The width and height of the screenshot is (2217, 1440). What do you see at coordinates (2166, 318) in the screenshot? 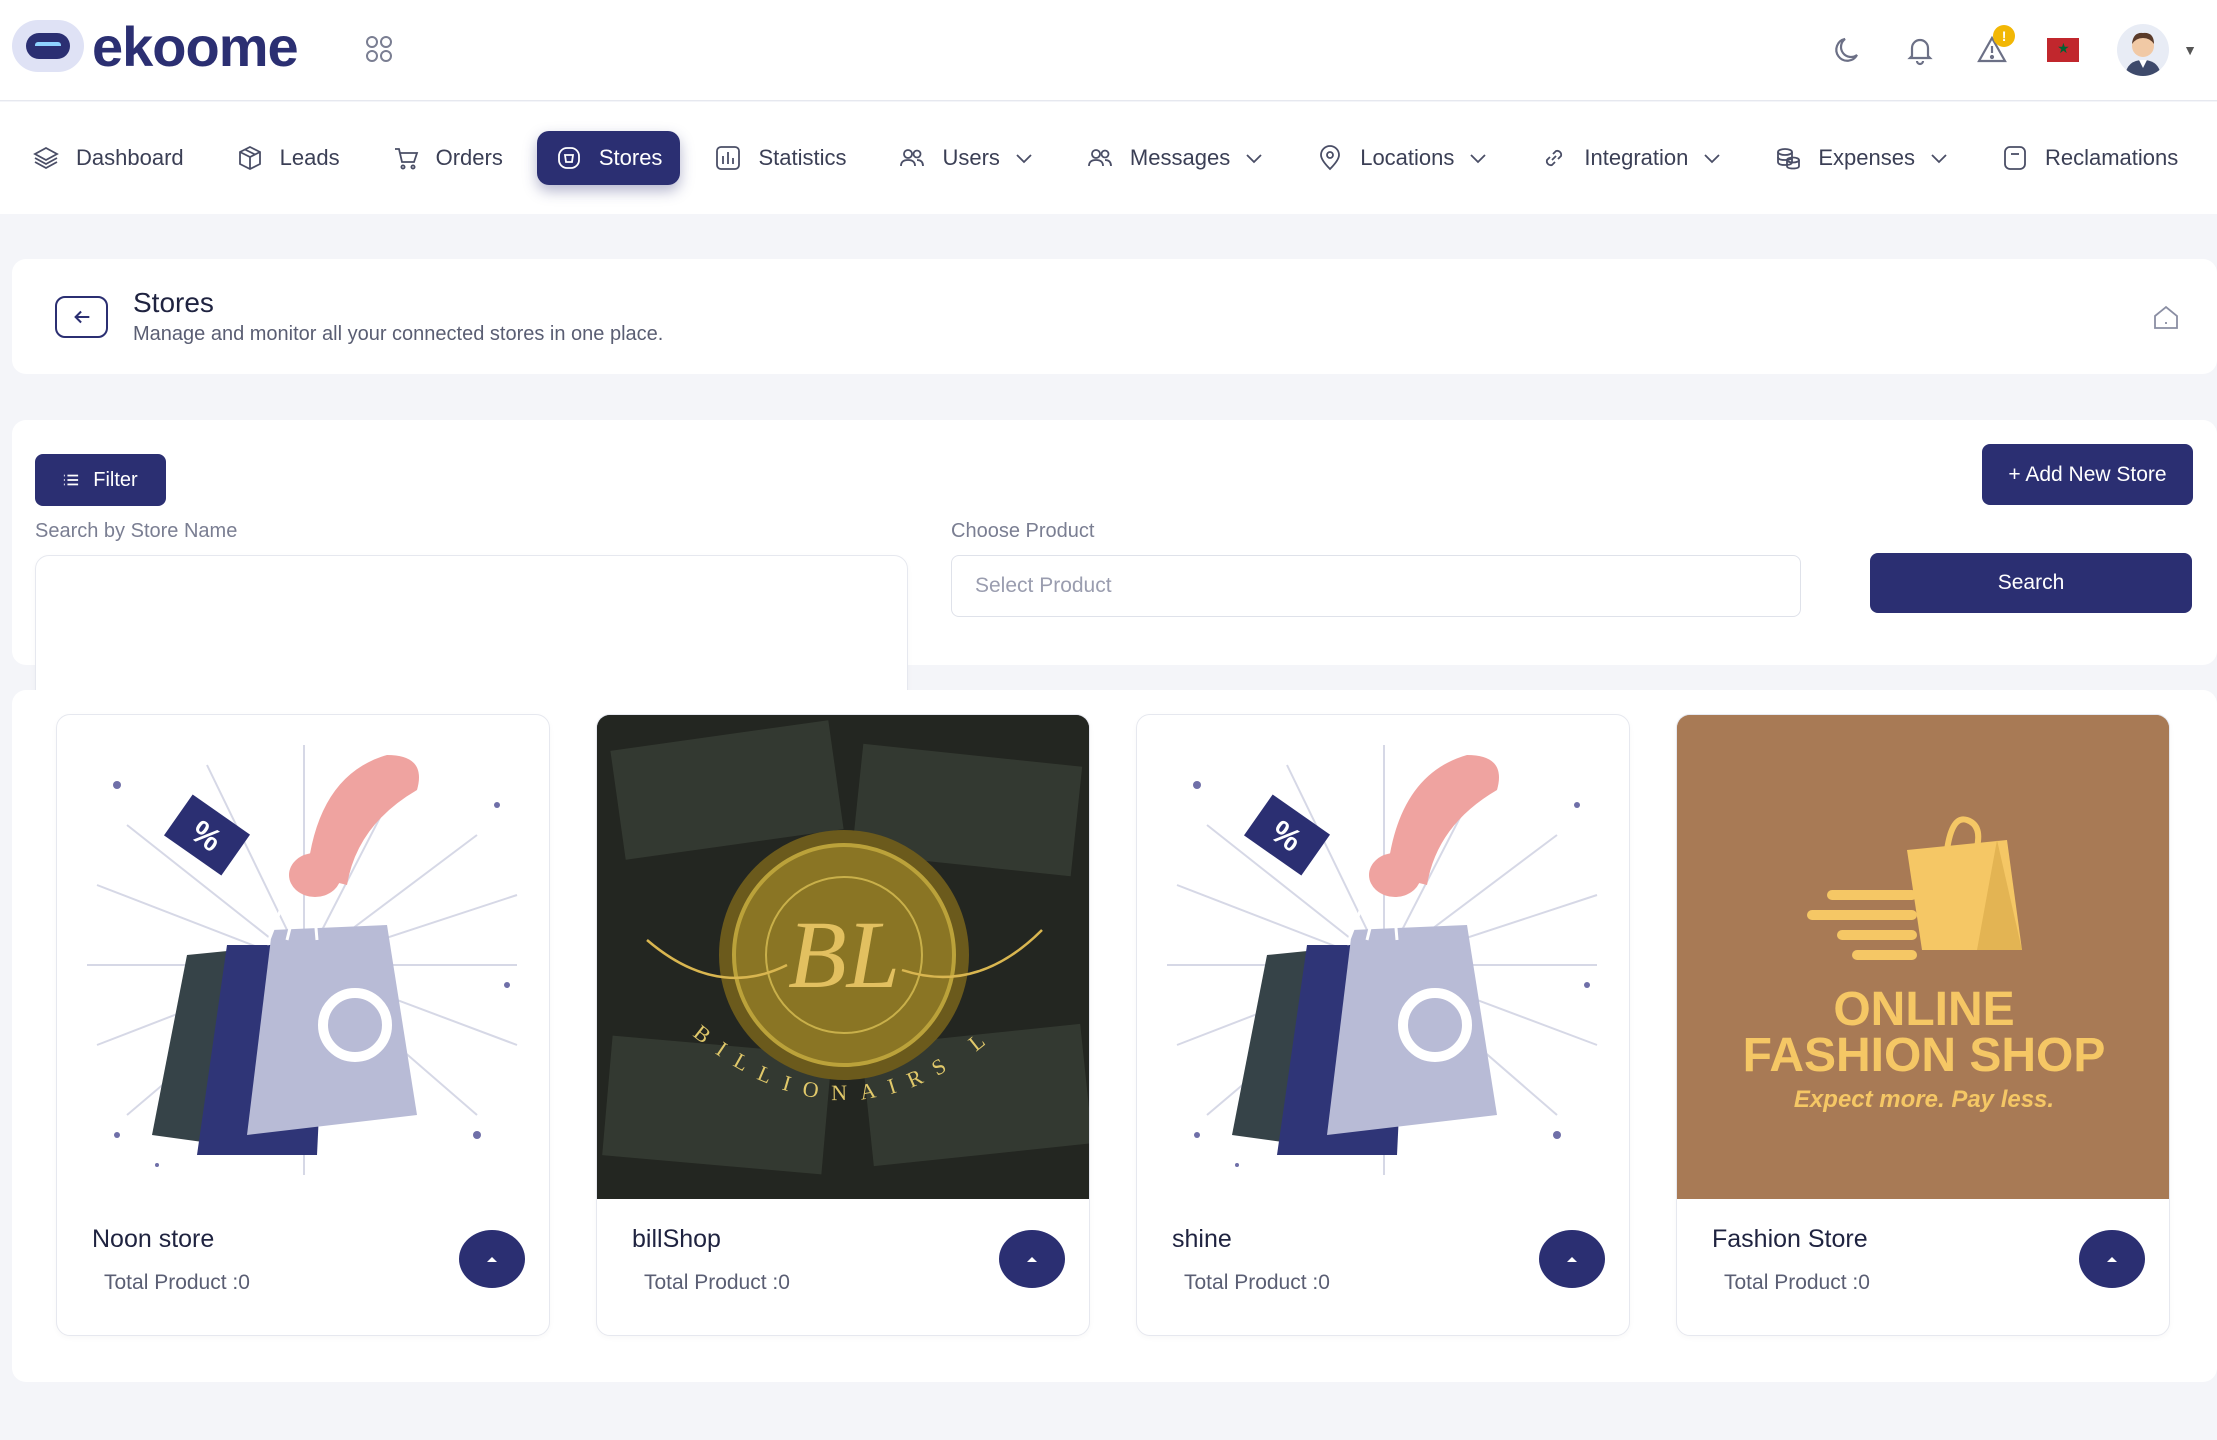
I see `home-icon` at bounding box center [2166, 318].